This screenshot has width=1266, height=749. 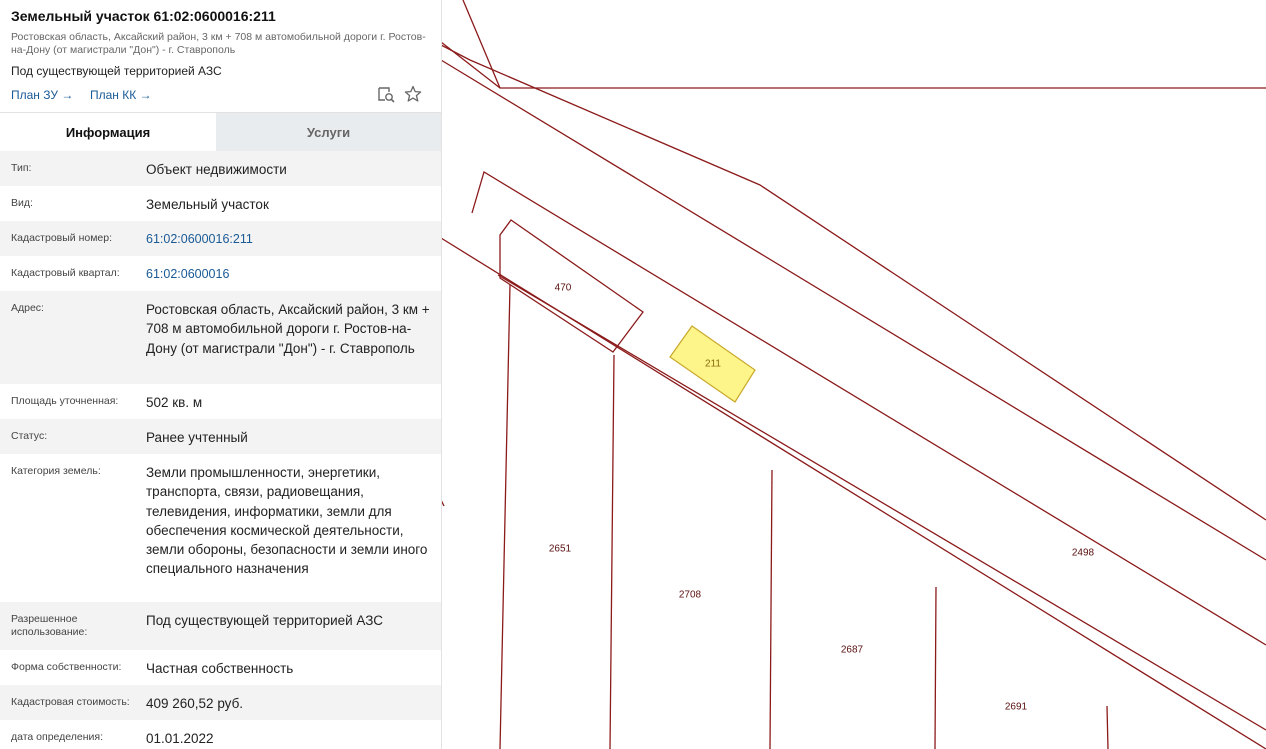 I want to click on row-label: Статус:, so click(x=29, y=436).